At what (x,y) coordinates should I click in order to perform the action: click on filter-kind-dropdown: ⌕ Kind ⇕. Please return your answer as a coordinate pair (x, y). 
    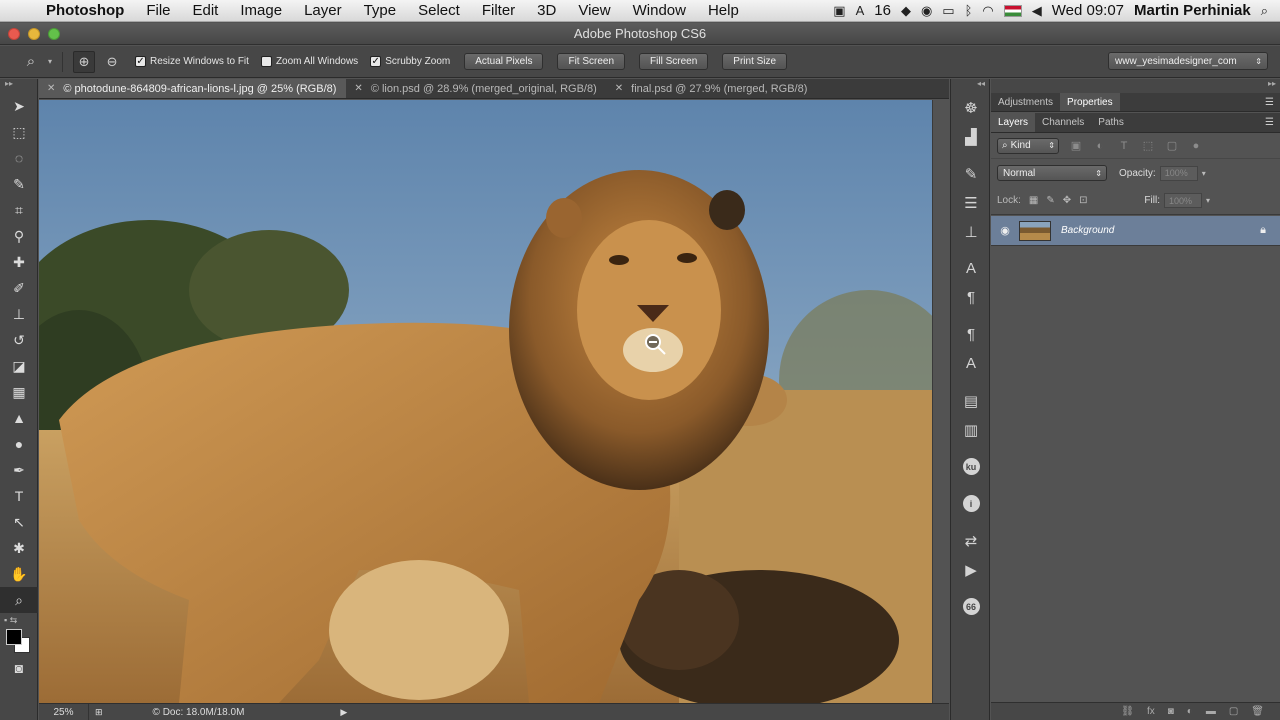
    Looking at the image, I should click on (1028, 145).